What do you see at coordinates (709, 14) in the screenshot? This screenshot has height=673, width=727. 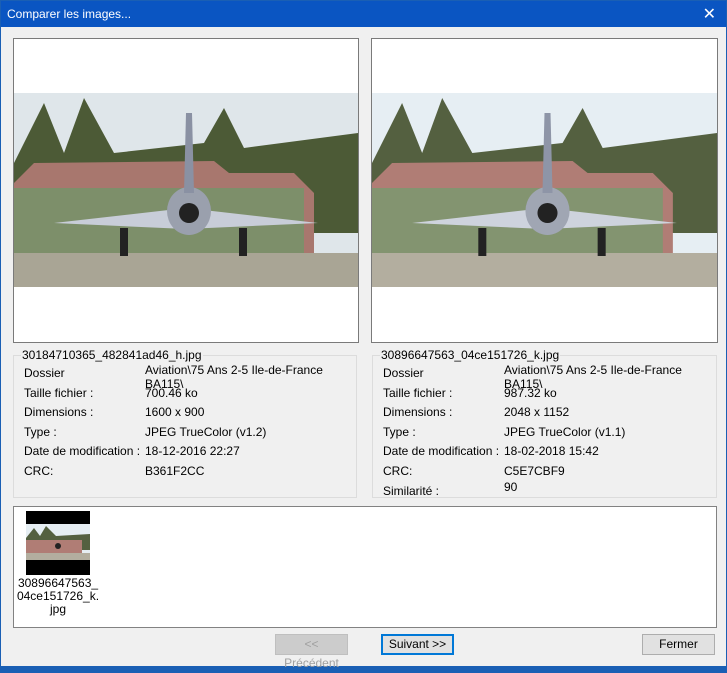 I see `close-icon: ✕` at bounding box center [709, 14].